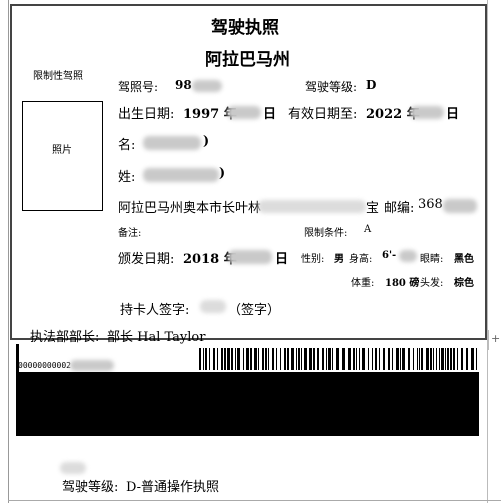  Describe the element at coordinates (282, 259) in the screenshot. I see `issue-day-suffix: 日` at that location.